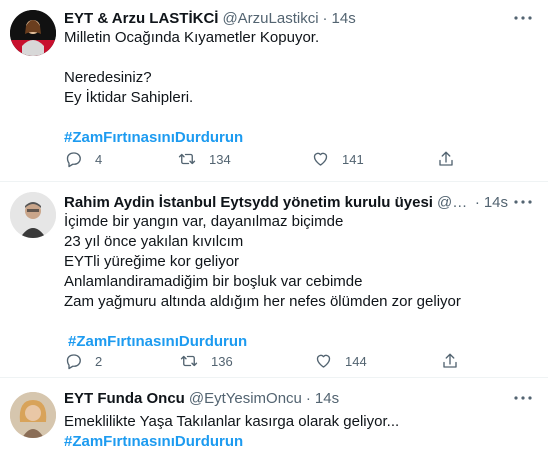 The image size is (548, 450). What do you see at coordinates (222, 361) in the screenshot?
I see `retweet-count: 136` at bounding box center [222, 361].